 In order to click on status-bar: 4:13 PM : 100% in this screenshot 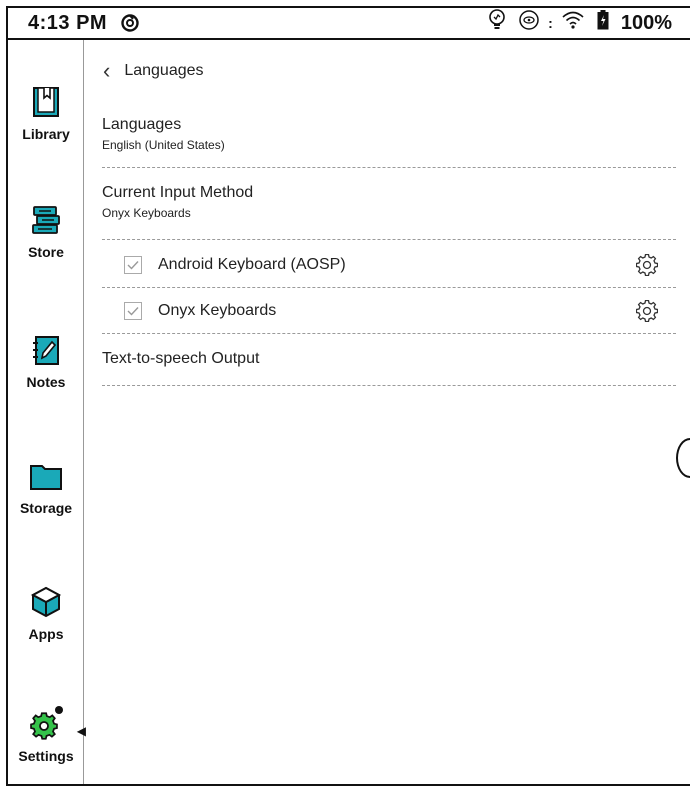, I will do `click(349, 24)`.